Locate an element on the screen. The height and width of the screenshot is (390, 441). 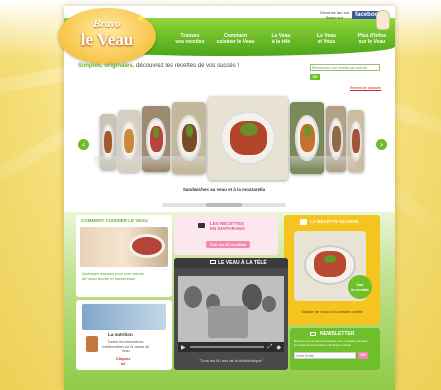
scrollbar-thumb is located at coordinates (224, 205).